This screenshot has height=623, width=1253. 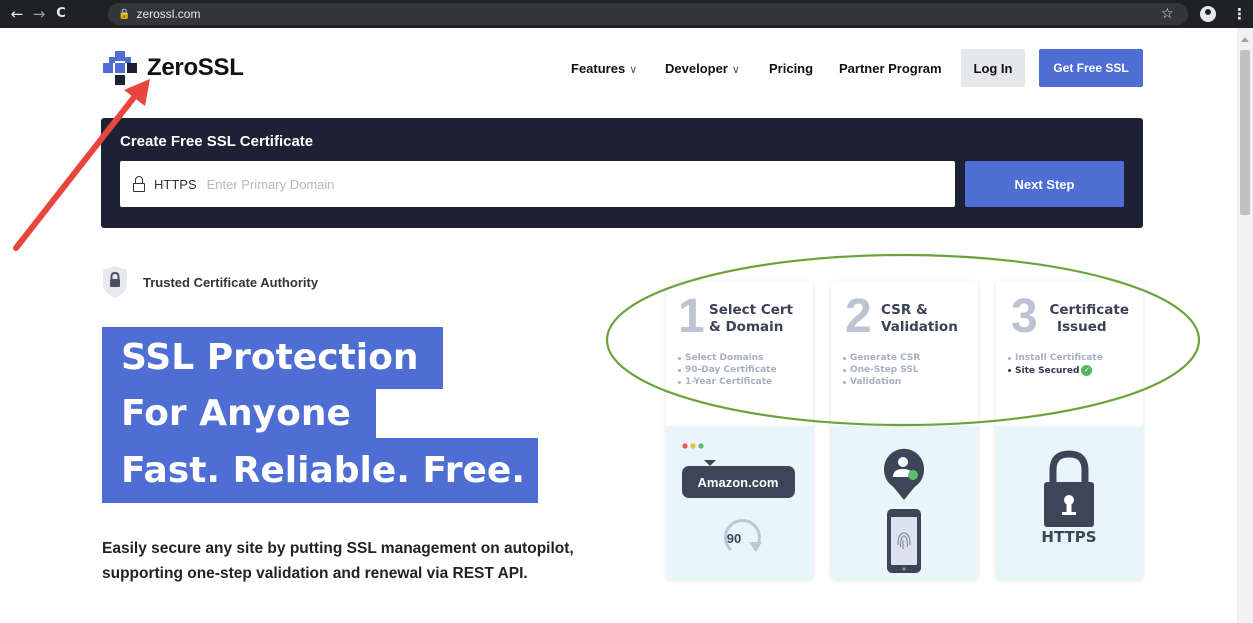 I want to click on step-title-line-2: Validation, so click(x=919, y=327).